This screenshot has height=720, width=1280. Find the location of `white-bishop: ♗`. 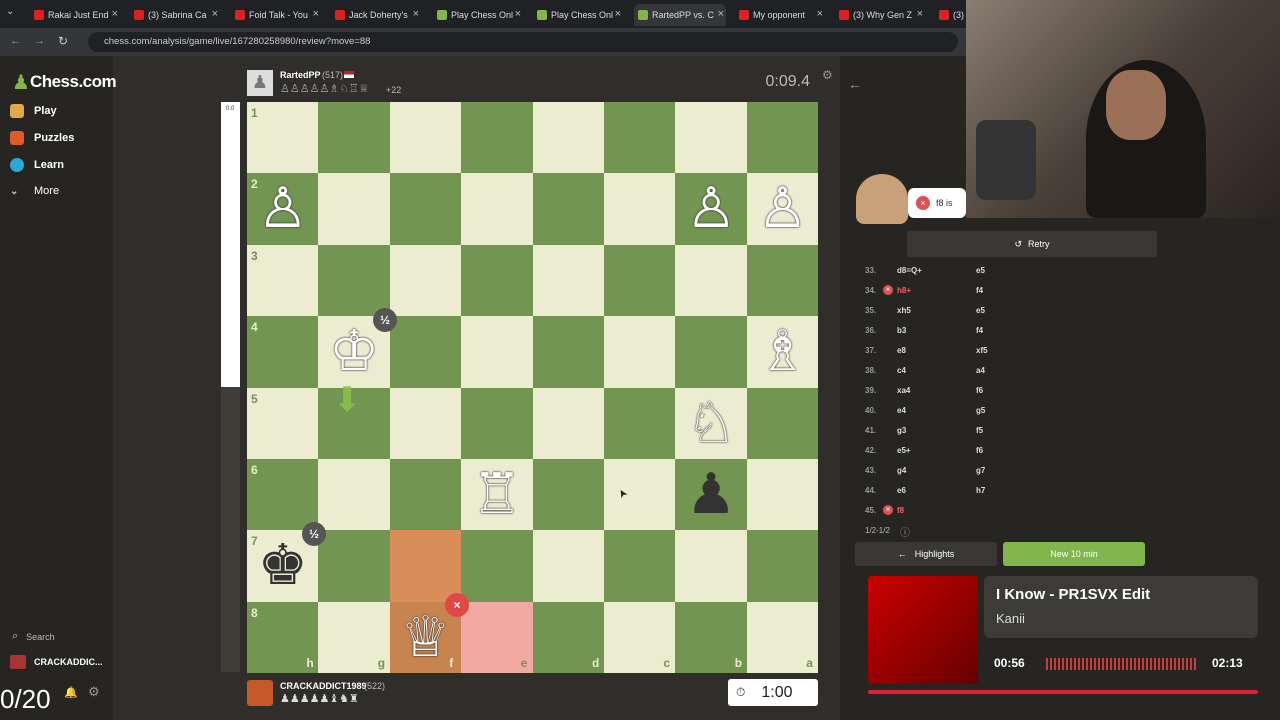

white-bishop: ♗ is located at coordinates (782, 351).